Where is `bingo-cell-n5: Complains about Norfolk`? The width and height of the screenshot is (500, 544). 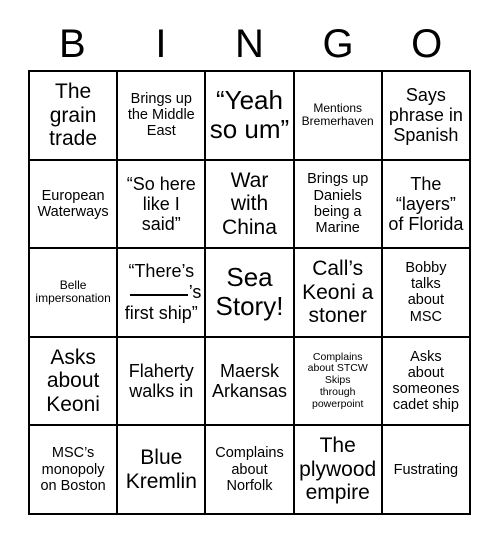
bingo-cell-n5: Complains about Norfolk is located at coordinates (250, 470).